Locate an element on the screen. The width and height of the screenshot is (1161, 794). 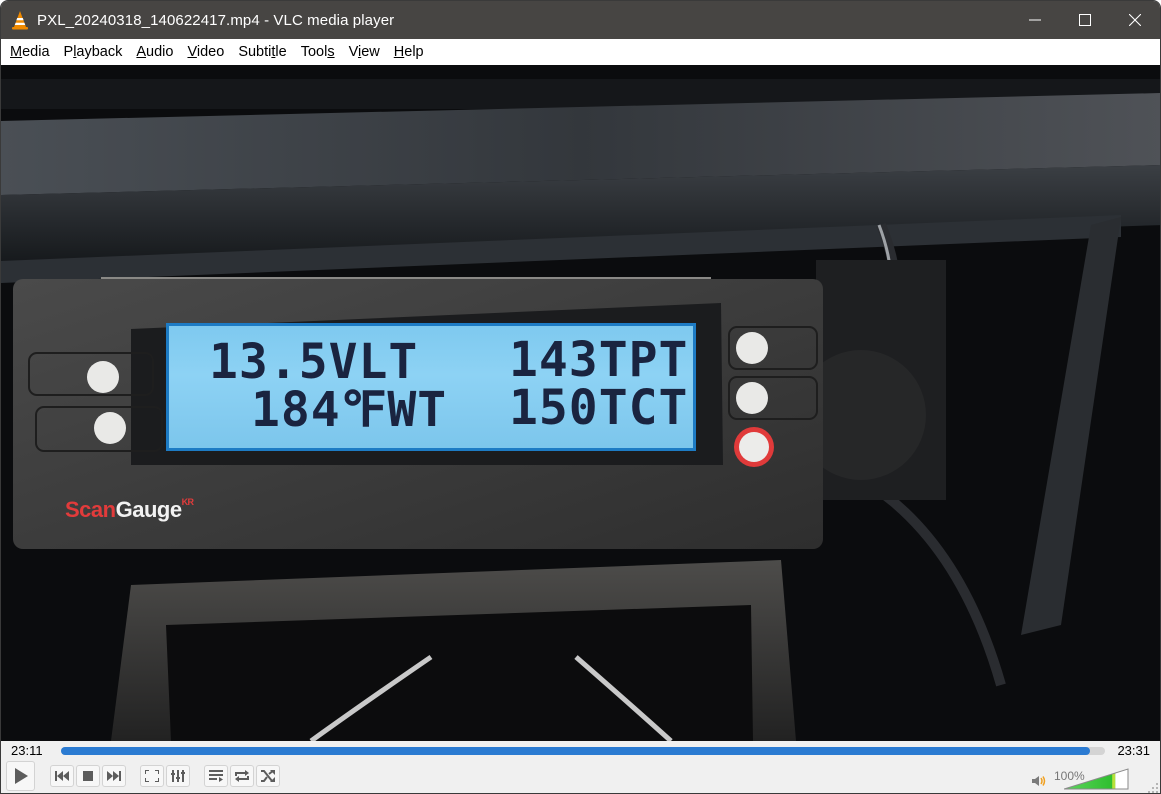
fullscreen-button is located at coordinates (152, 776).